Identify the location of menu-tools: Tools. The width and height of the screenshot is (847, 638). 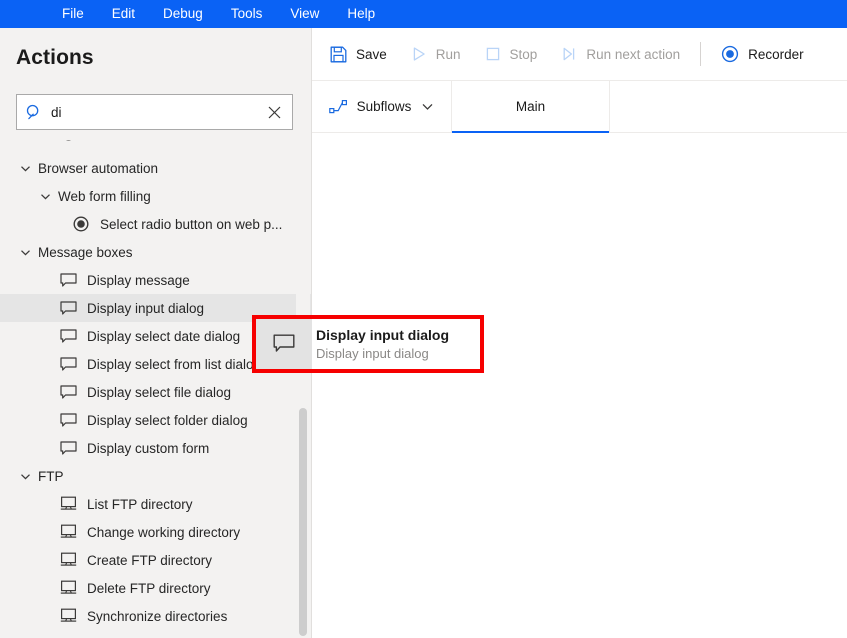
(247, 14).